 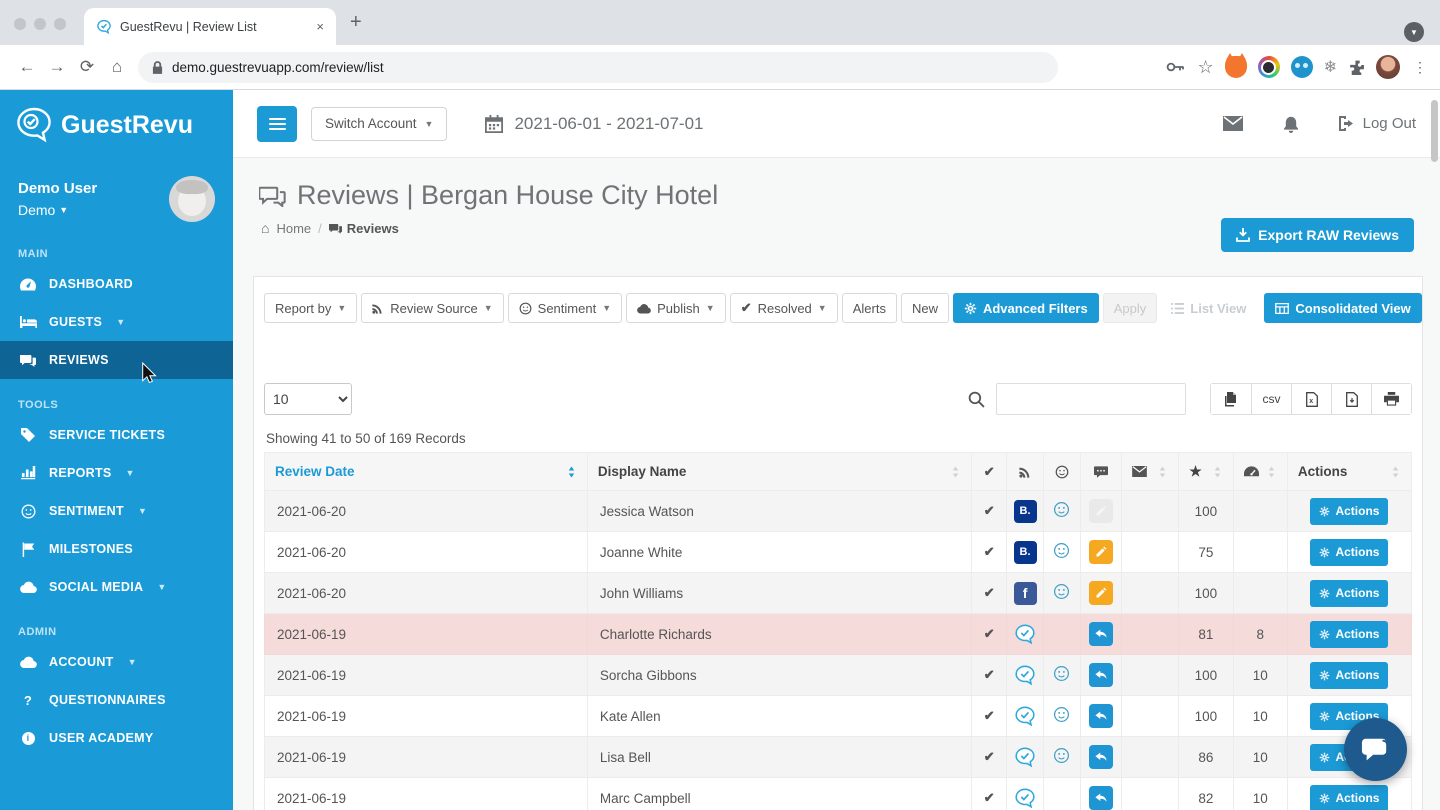 I want to click on scrollbar-thumb, so click(x=1434, y=131).